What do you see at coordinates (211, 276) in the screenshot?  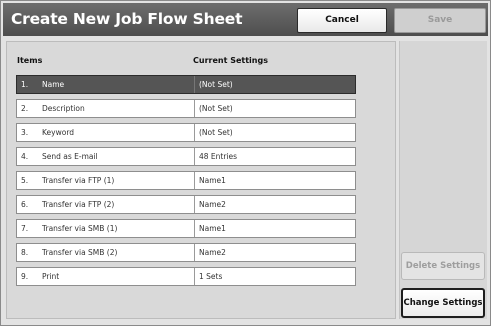 I see `row-current-setting: 1 Sets` at bounding box center [211, 276].